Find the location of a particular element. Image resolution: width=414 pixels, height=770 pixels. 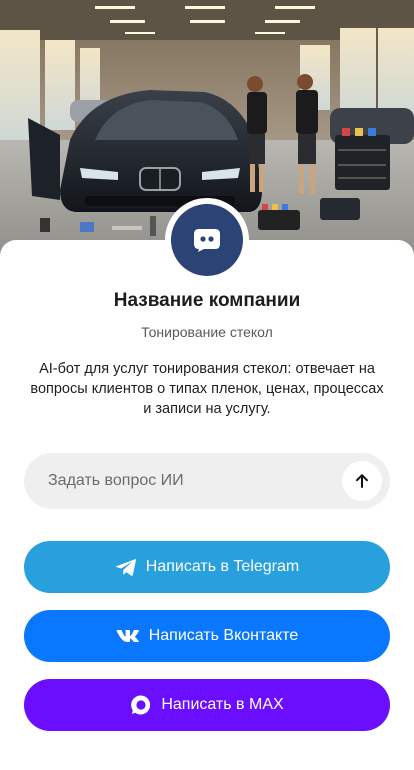

max-icon is located at coordinates (141, 705).